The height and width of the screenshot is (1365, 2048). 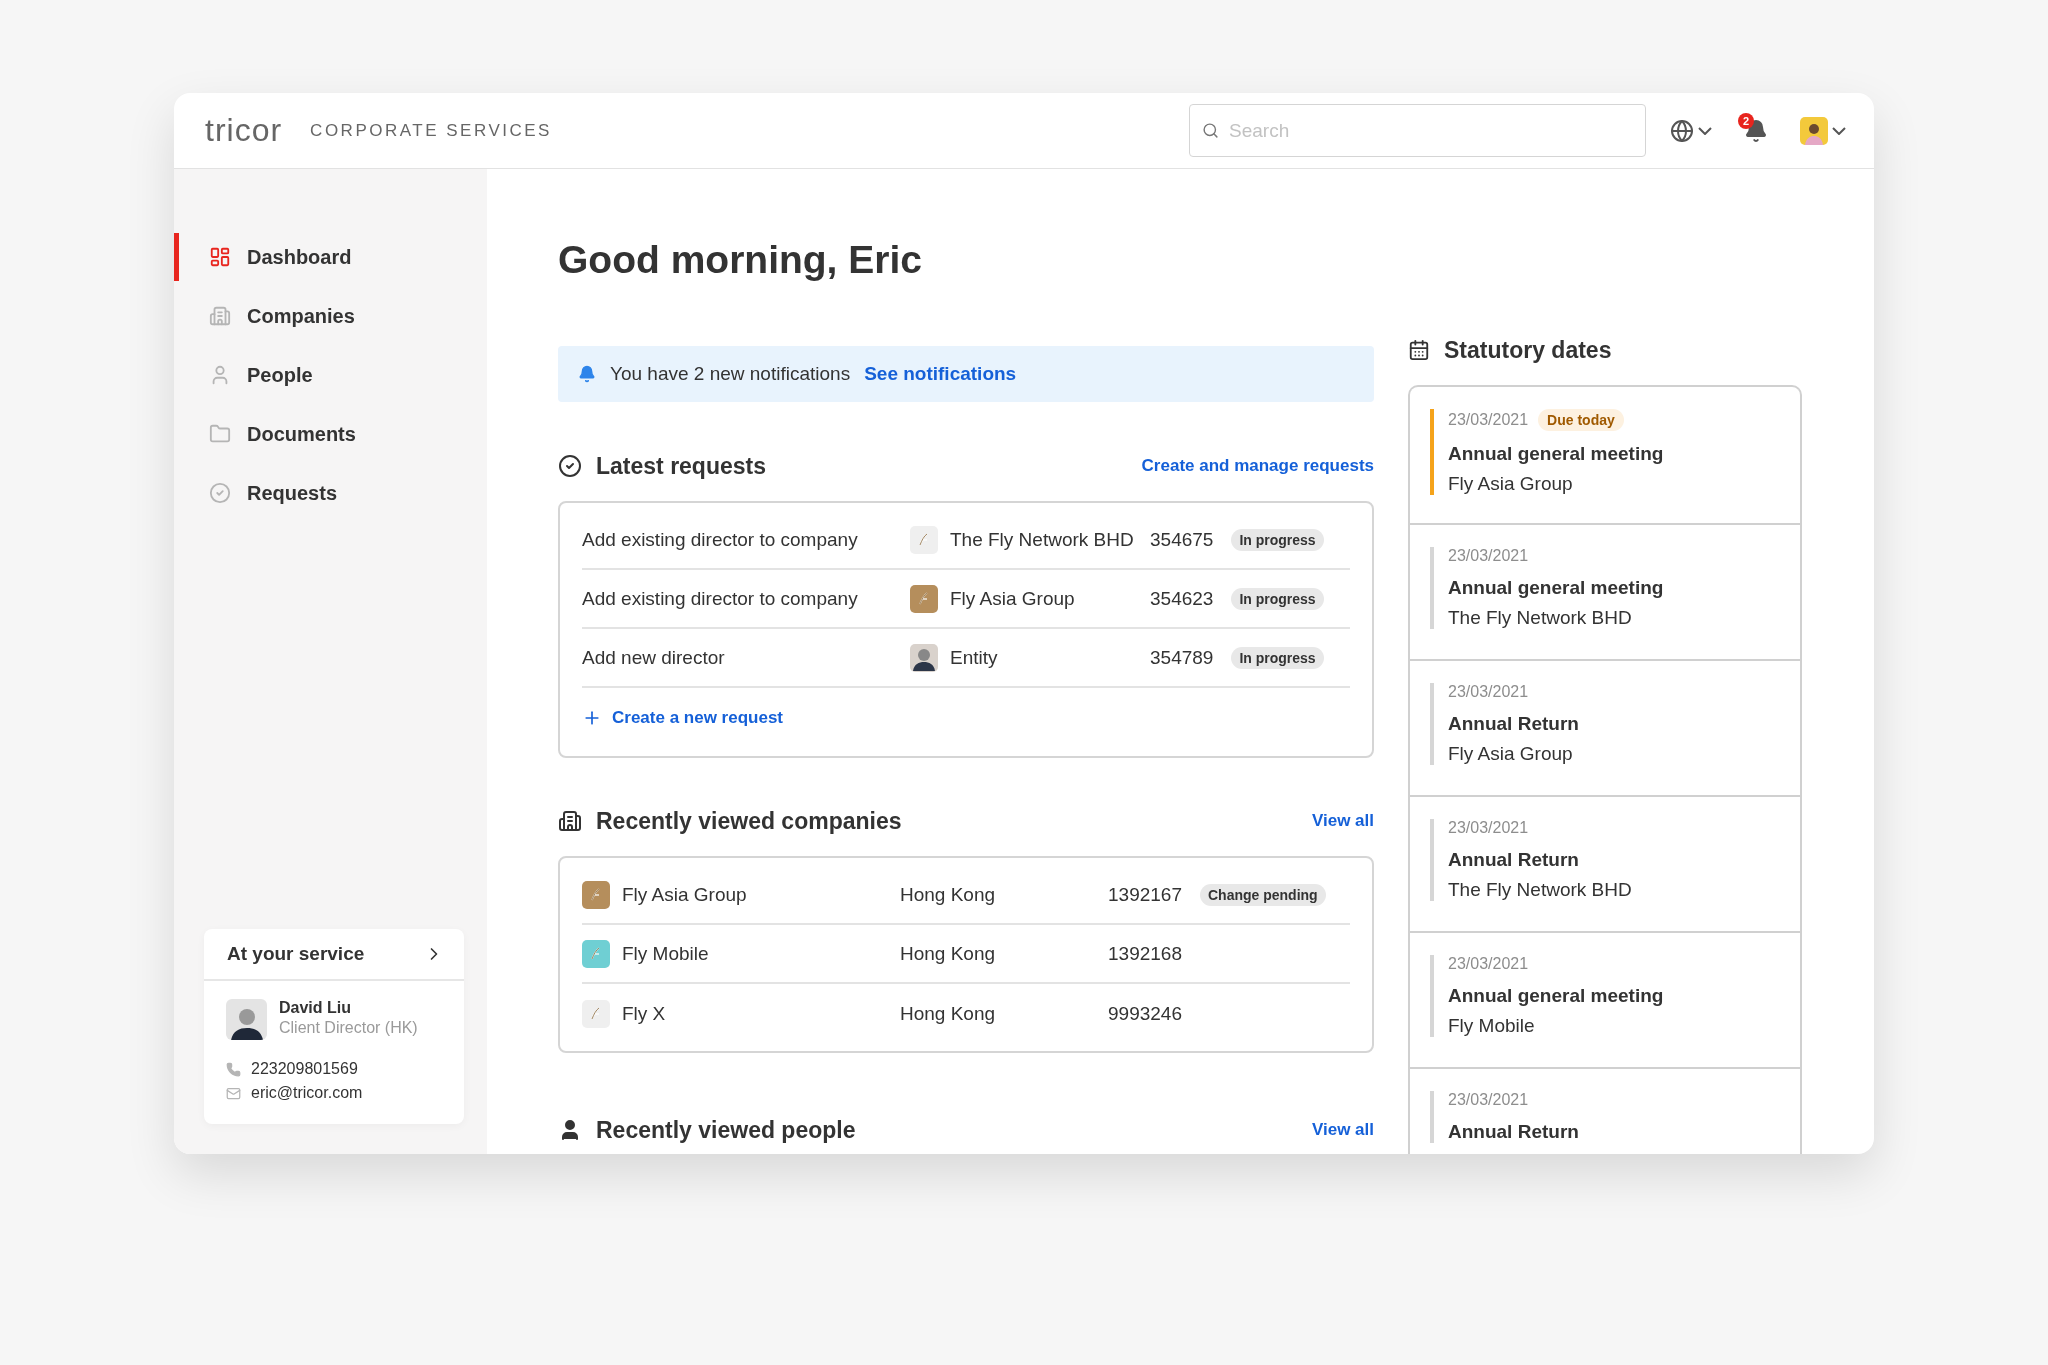 I want to click on entity-name: Entity, so click(x=974, y=657).